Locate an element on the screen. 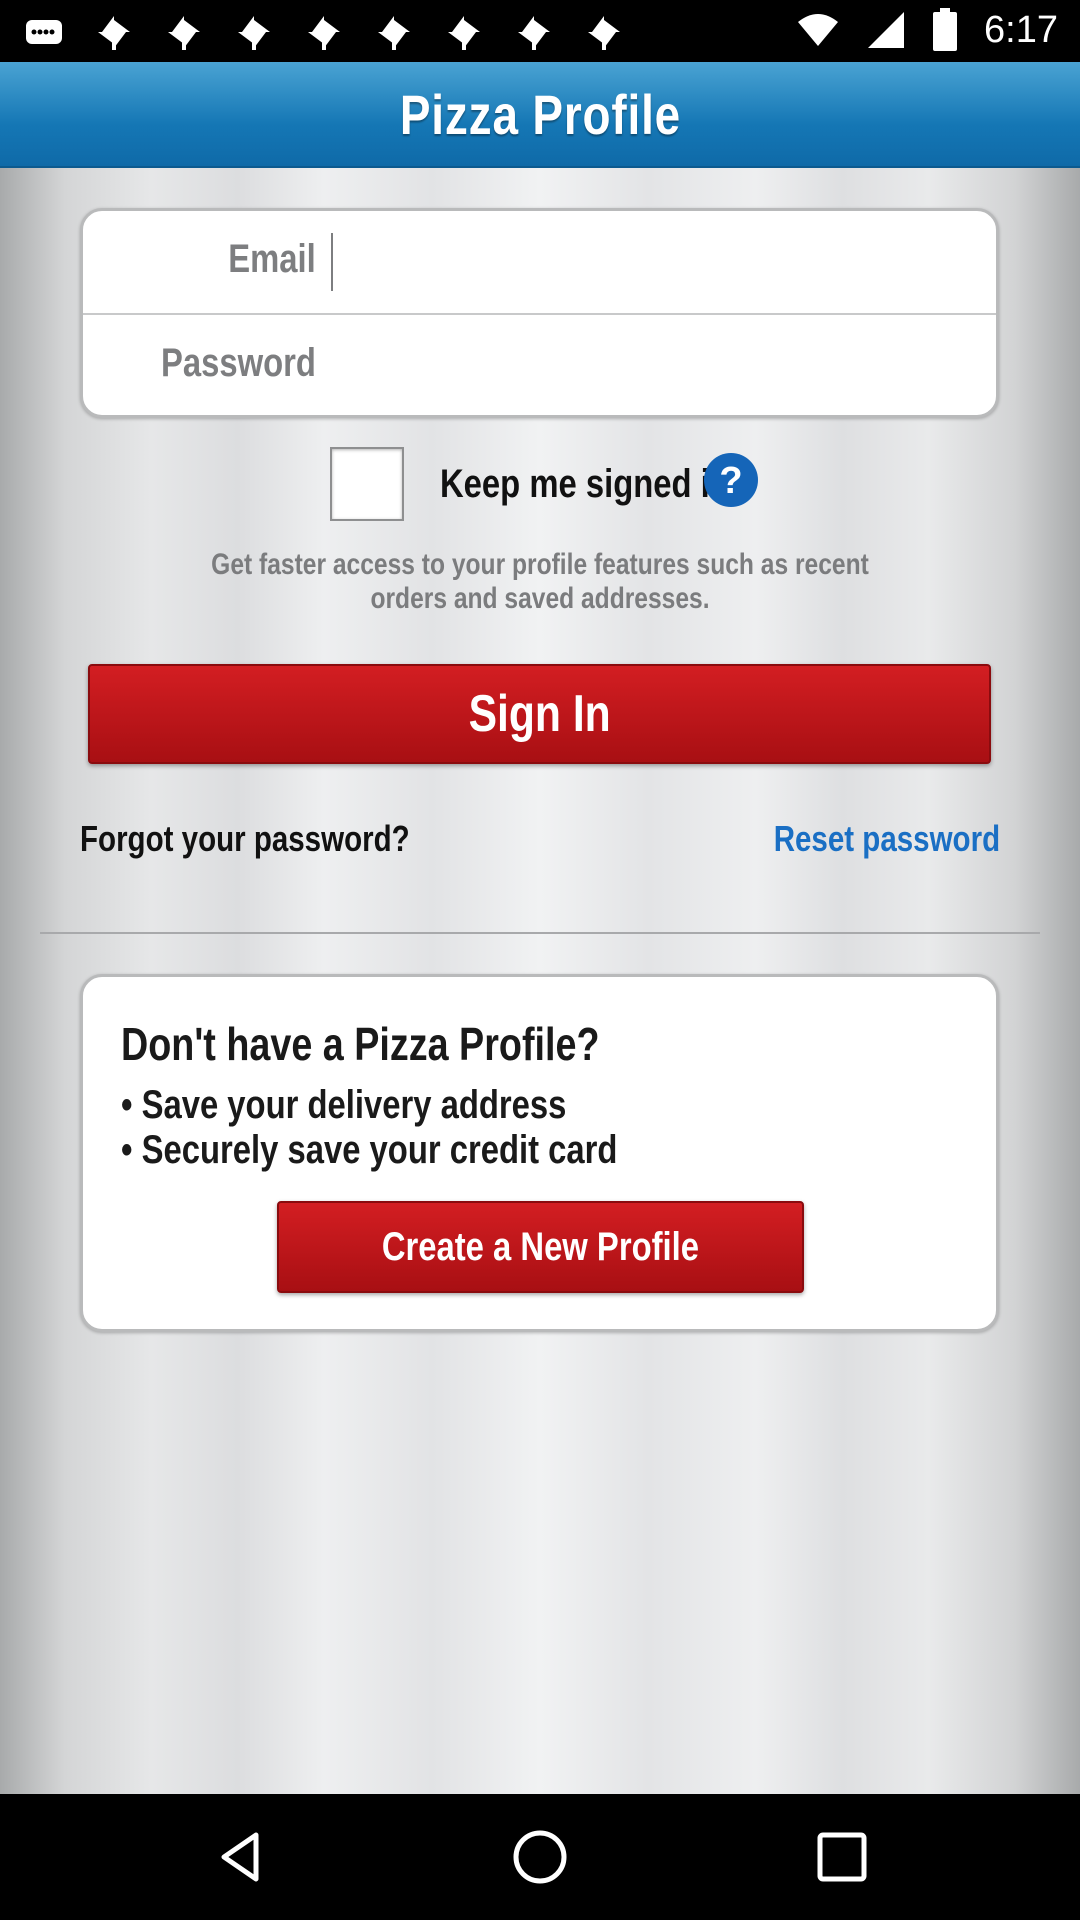  email-label: Email is located at coordinates (272, 259).